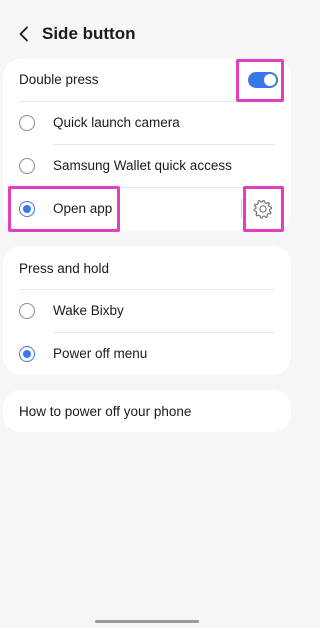 The height and width of the screenshot is (628, 320). I want to click on highlight-open-app, so click(64, 209).